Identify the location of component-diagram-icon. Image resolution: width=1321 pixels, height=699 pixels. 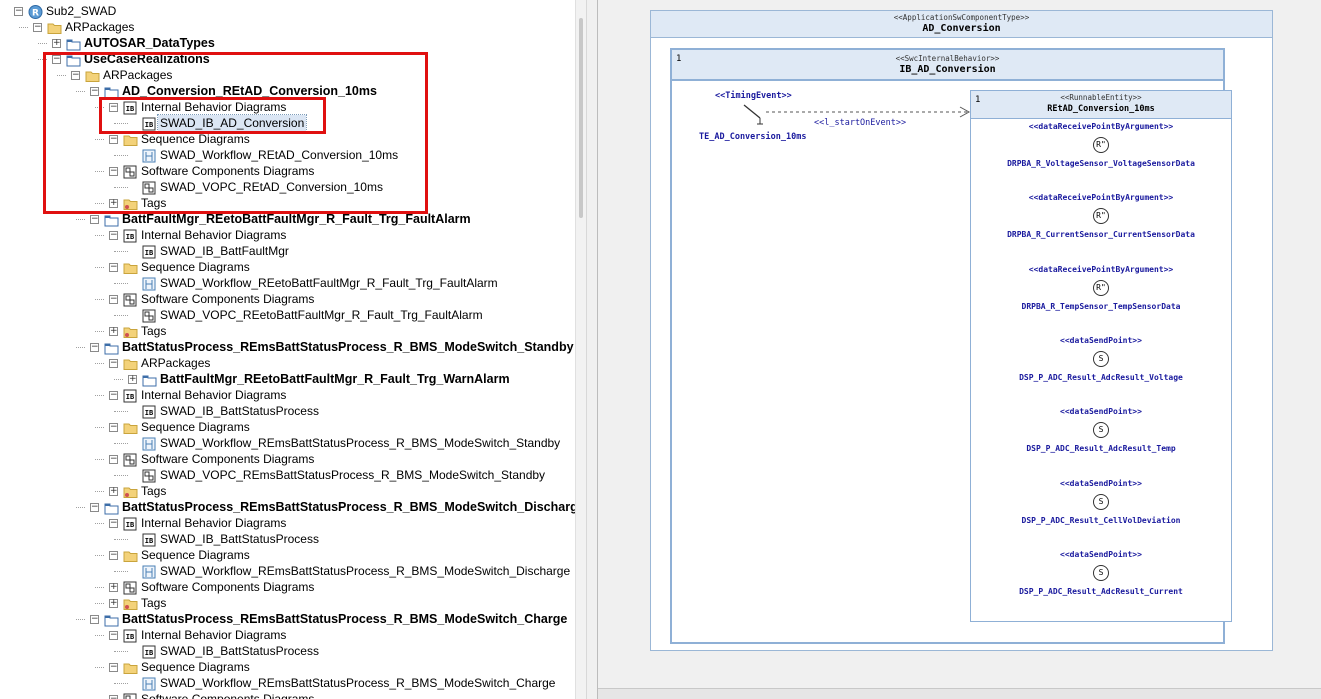
(130, 695).